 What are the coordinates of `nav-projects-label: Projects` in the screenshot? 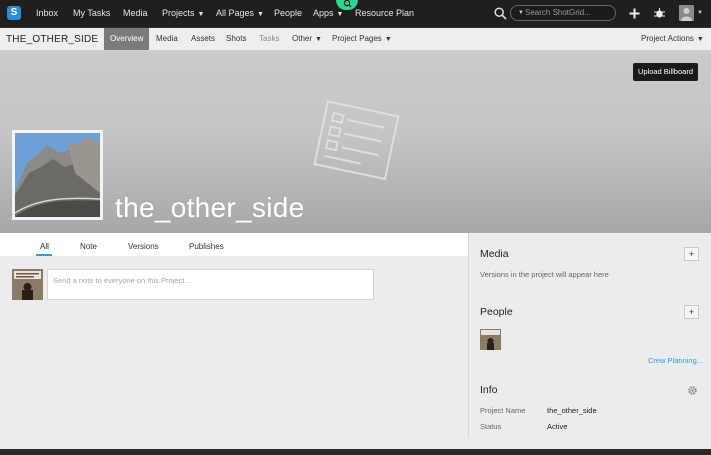 It's located at (178, 13).